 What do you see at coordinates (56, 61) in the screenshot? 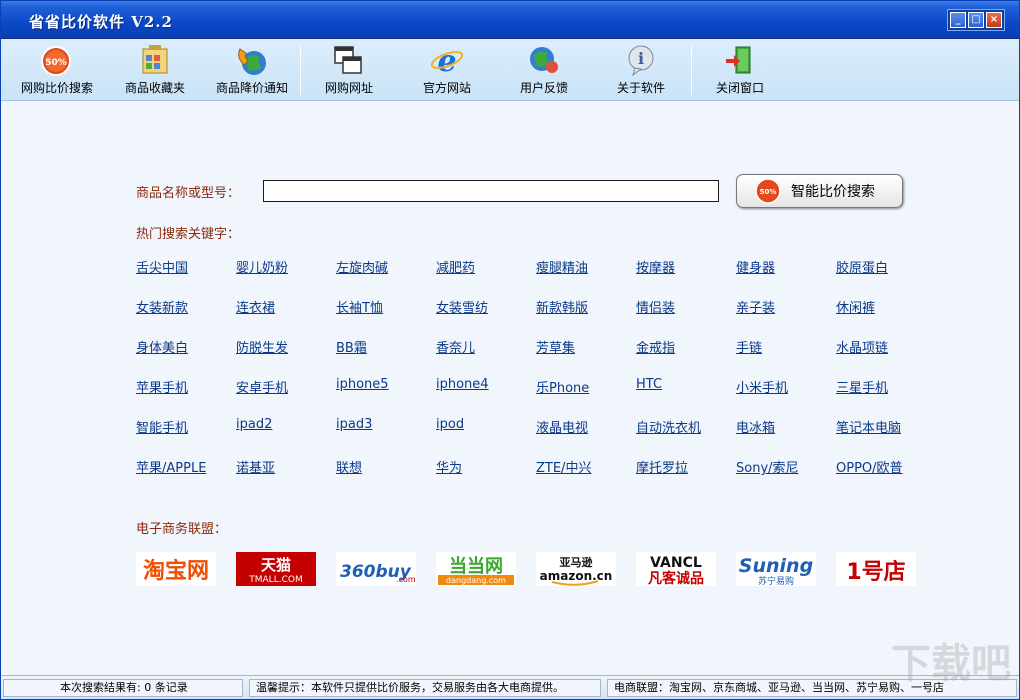
I see `price-badge-icon: 50%` at bounding box center [56, 61].